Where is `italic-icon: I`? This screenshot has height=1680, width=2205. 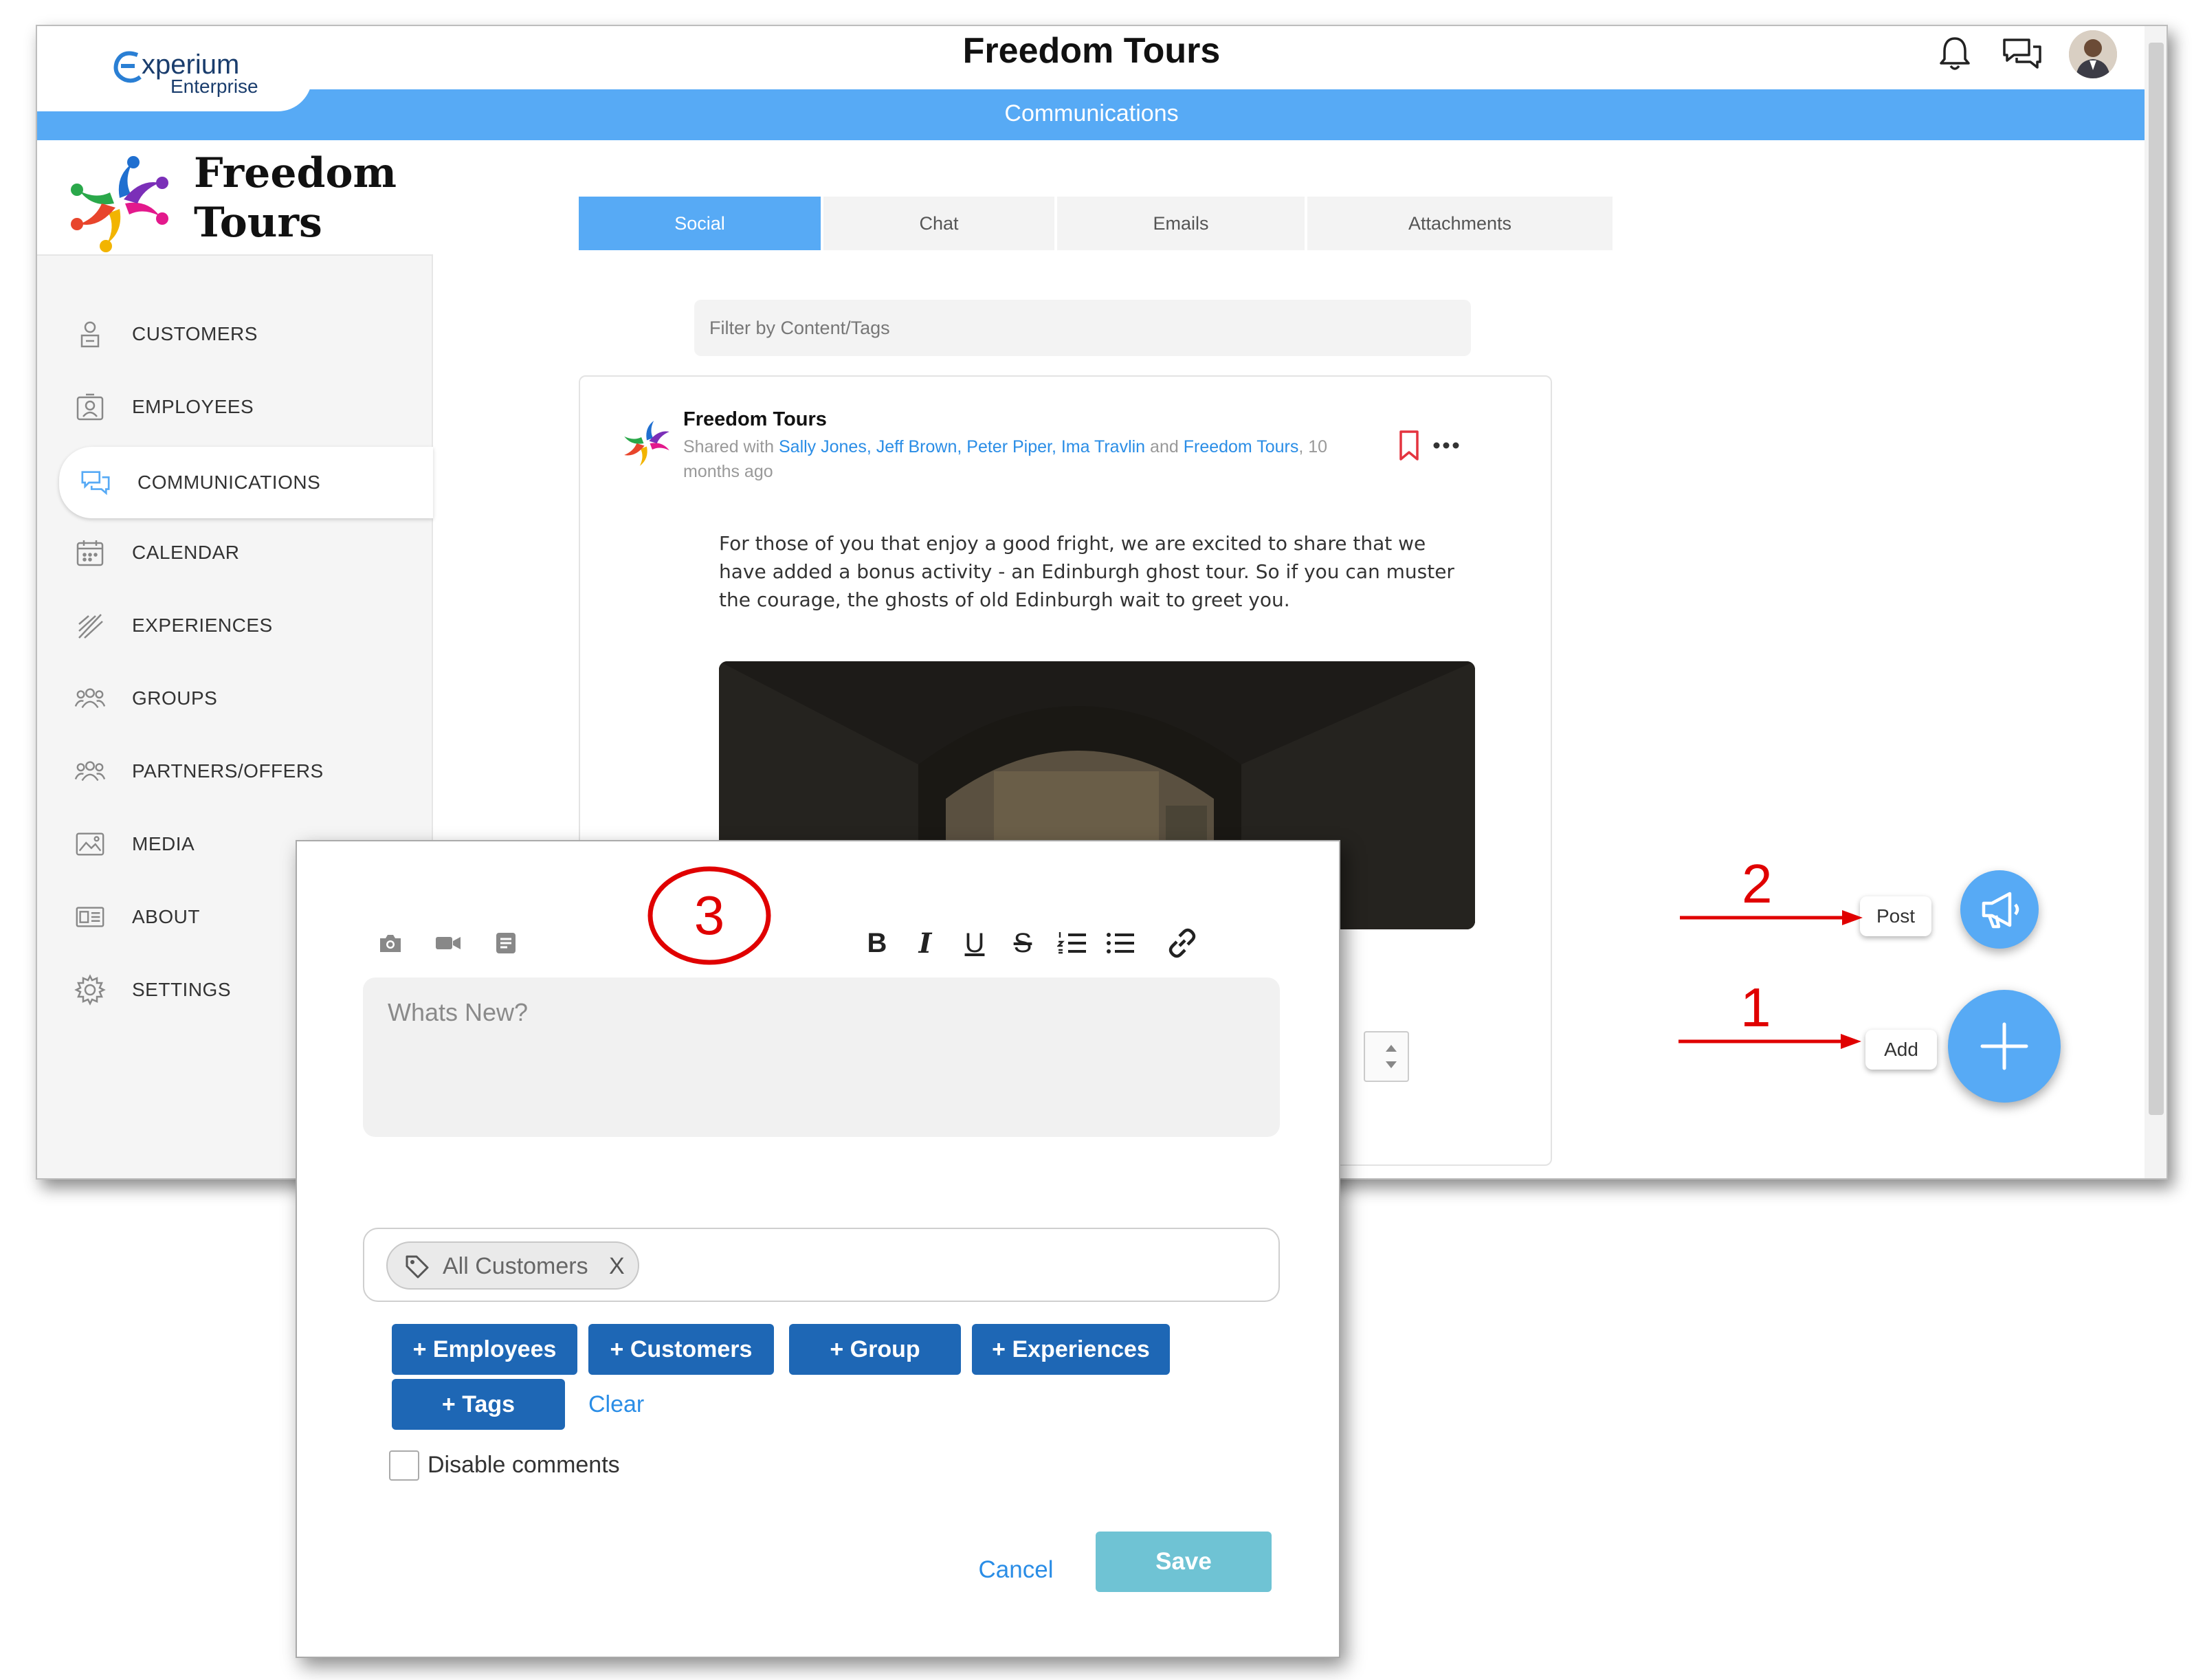
italic-icon: I is located at coordinates (925, 943).